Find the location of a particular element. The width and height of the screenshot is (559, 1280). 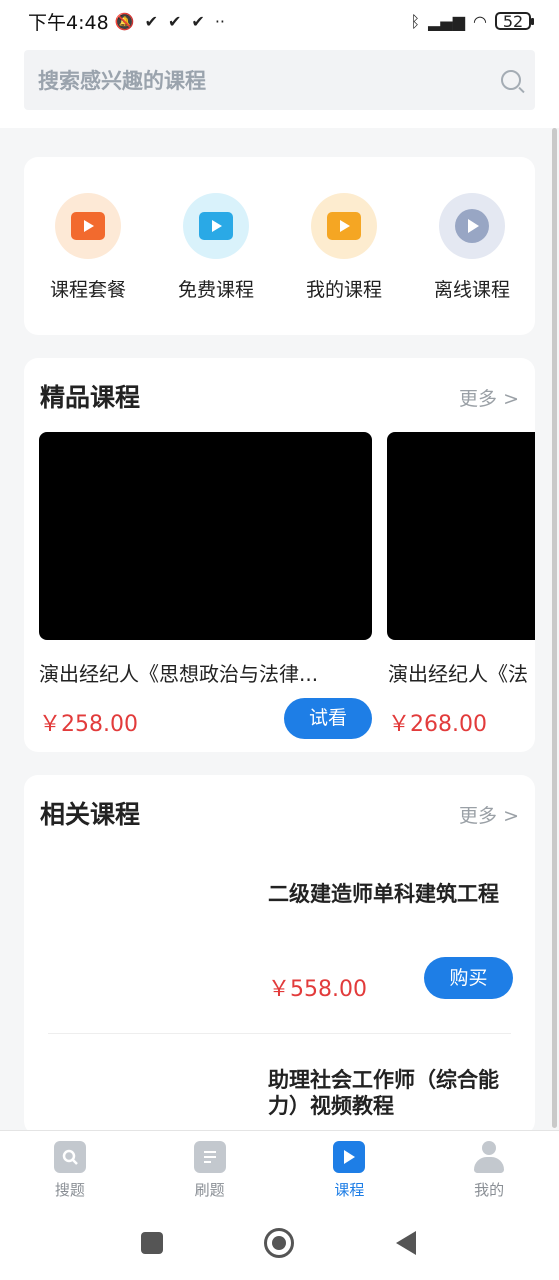

search-icon is located at coordinates (511, 80).